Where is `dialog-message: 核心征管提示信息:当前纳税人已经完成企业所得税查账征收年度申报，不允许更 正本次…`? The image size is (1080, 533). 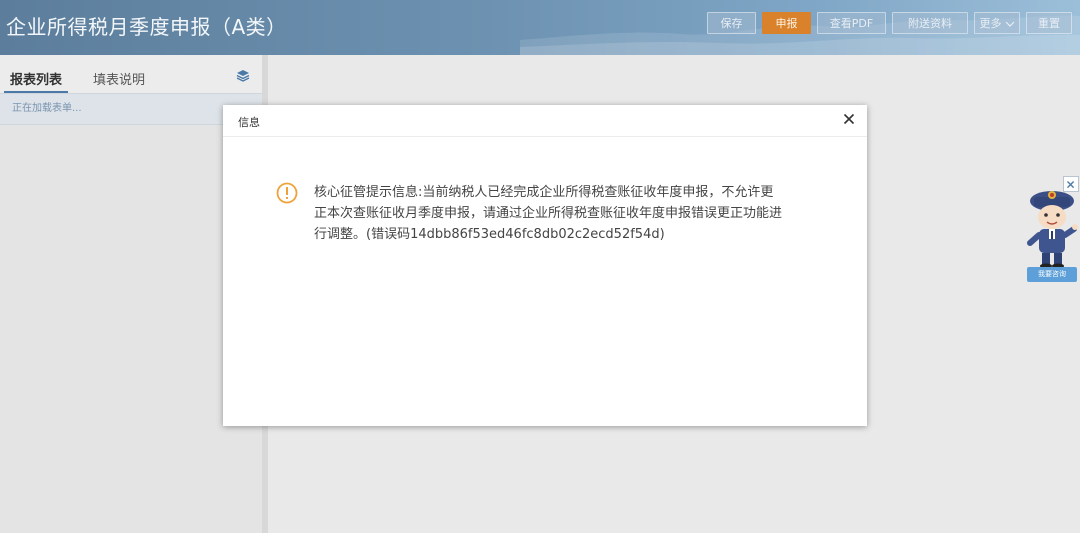
dialog-message: 核心征管提示信息:当前纳税人已经完成企业所得税查账征收年度申报，不允许更 正本次… is located at coordinates (548, 213).